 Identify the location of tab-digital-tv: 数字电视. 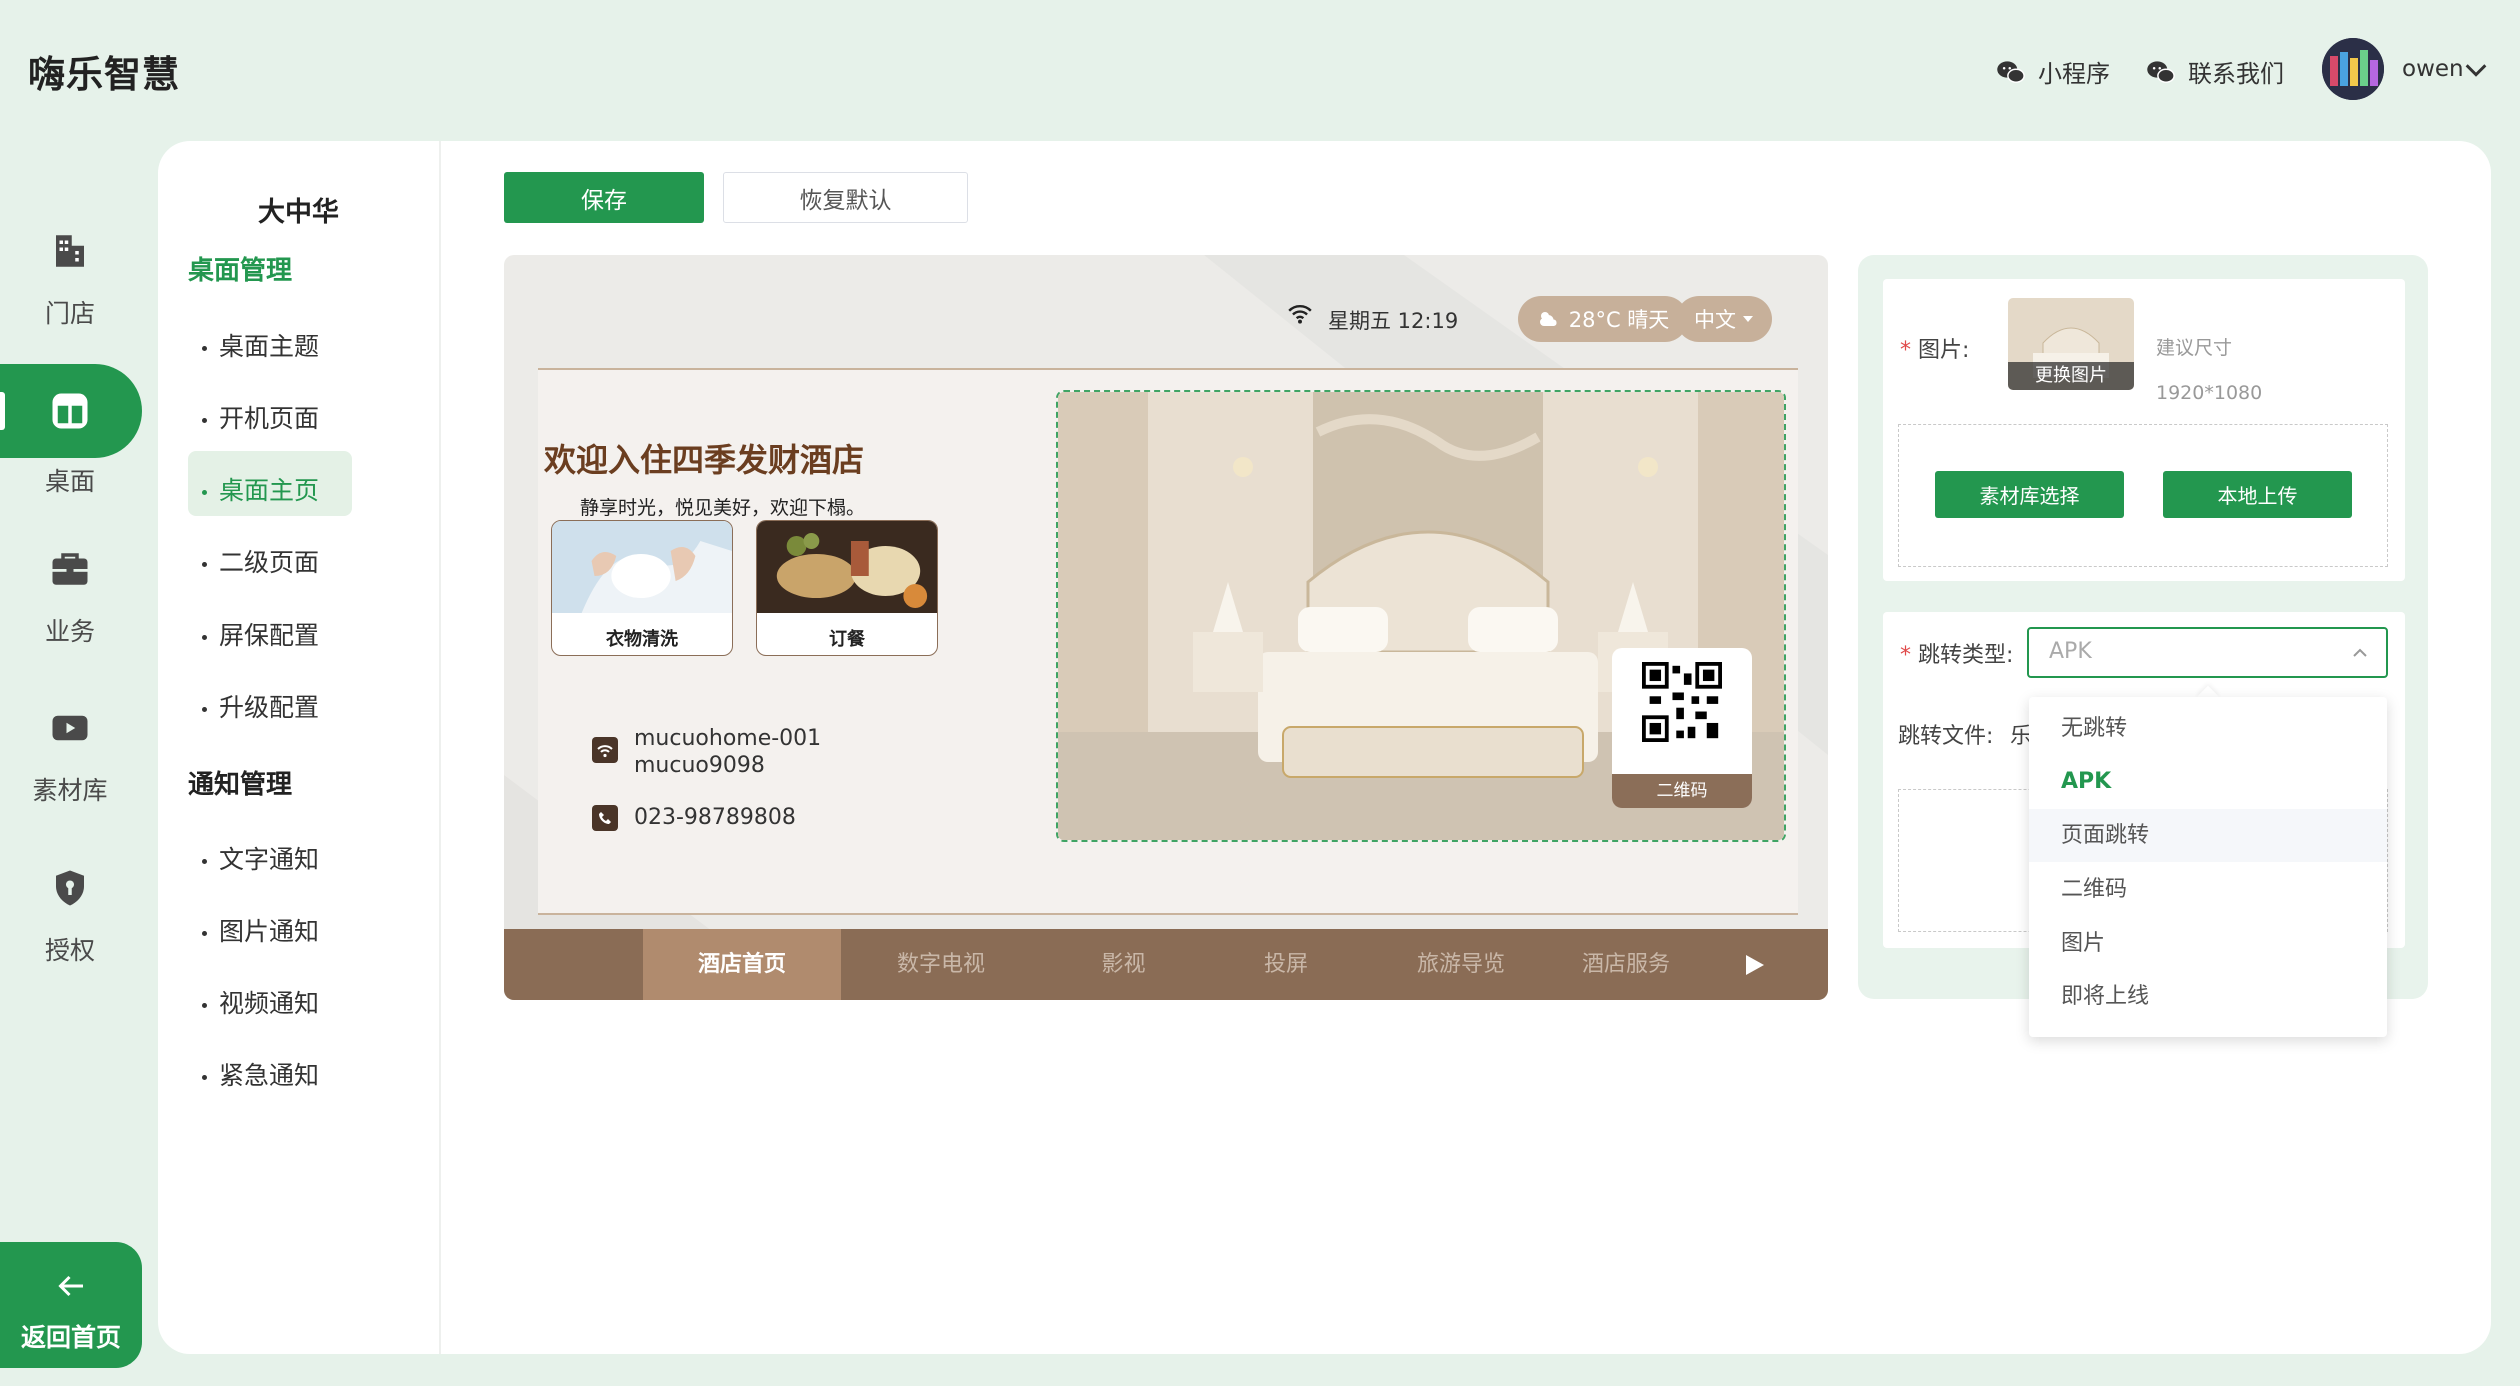
(941, 964).